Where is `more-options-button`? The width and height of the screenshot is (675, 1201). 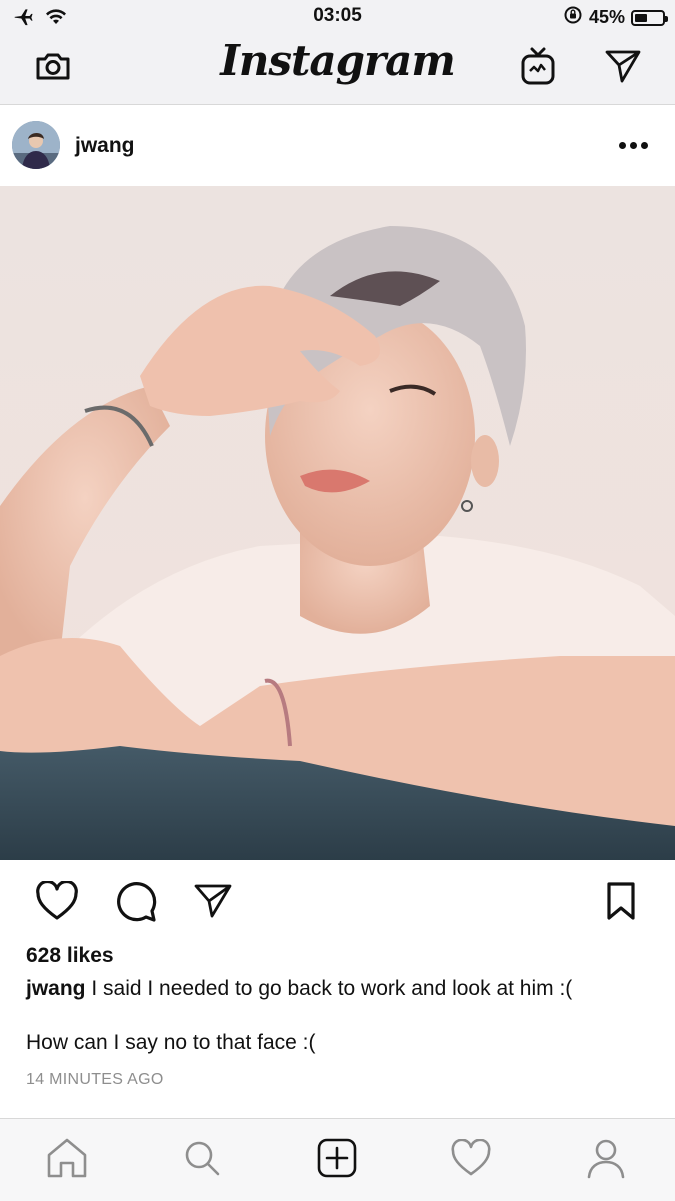 more-options-button is located at coordinates (633, 145).